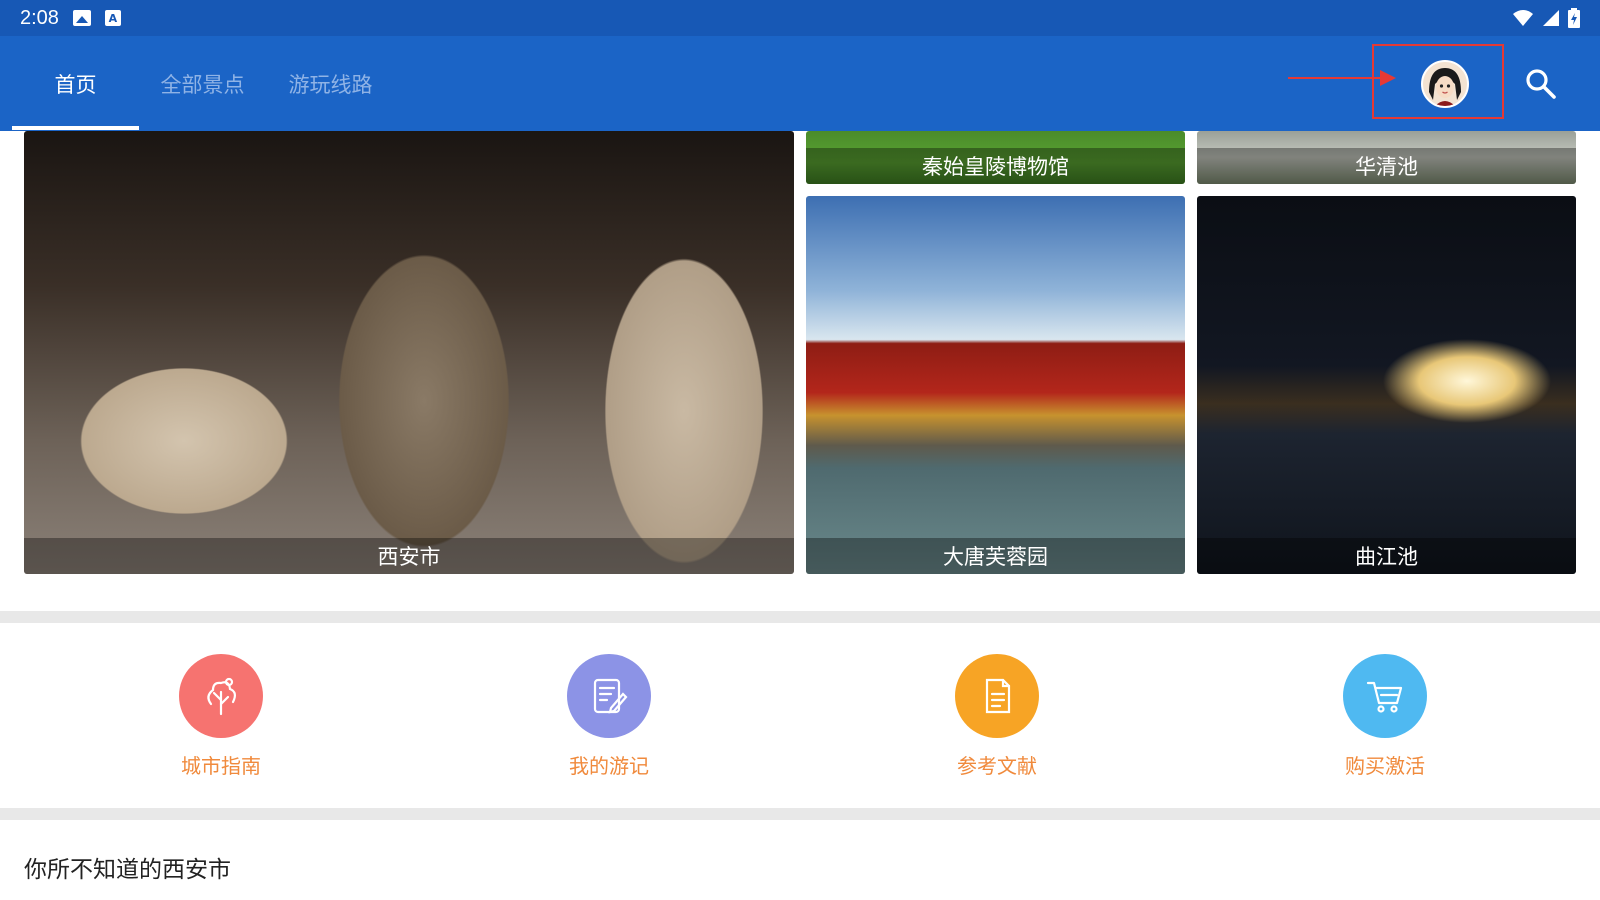 The height and width of the screenshot is (900, 1600). Describe the element at coordinates (800, 83) in the screenshot. I see `app-bar: 首页 全部景点 游玩线路` at that location.